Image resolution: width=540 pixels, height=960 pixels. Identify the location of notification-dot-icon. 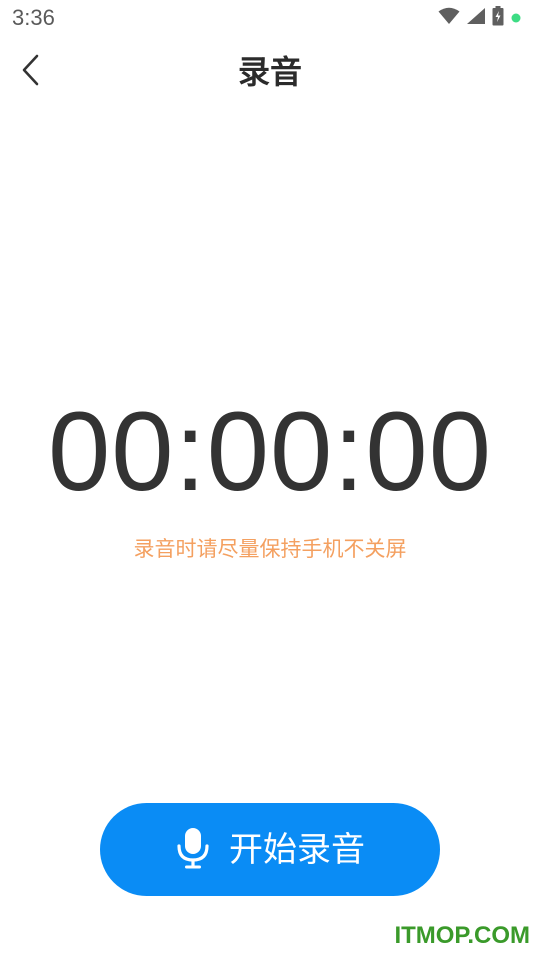
(516, 18).